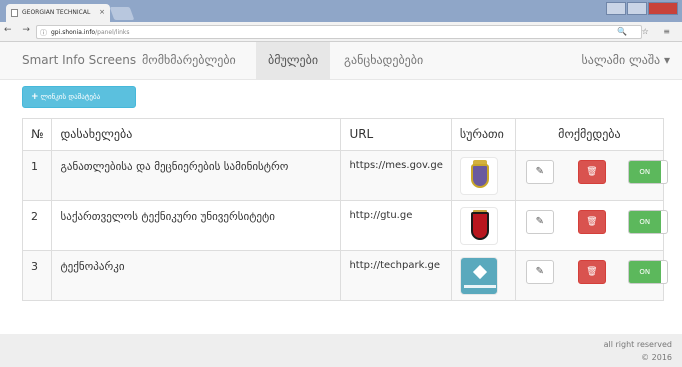  I want to click on table-row: 3 ტექნოპარკი http://techpark.ge ✎ 🗑 ON, so click(344, 275).